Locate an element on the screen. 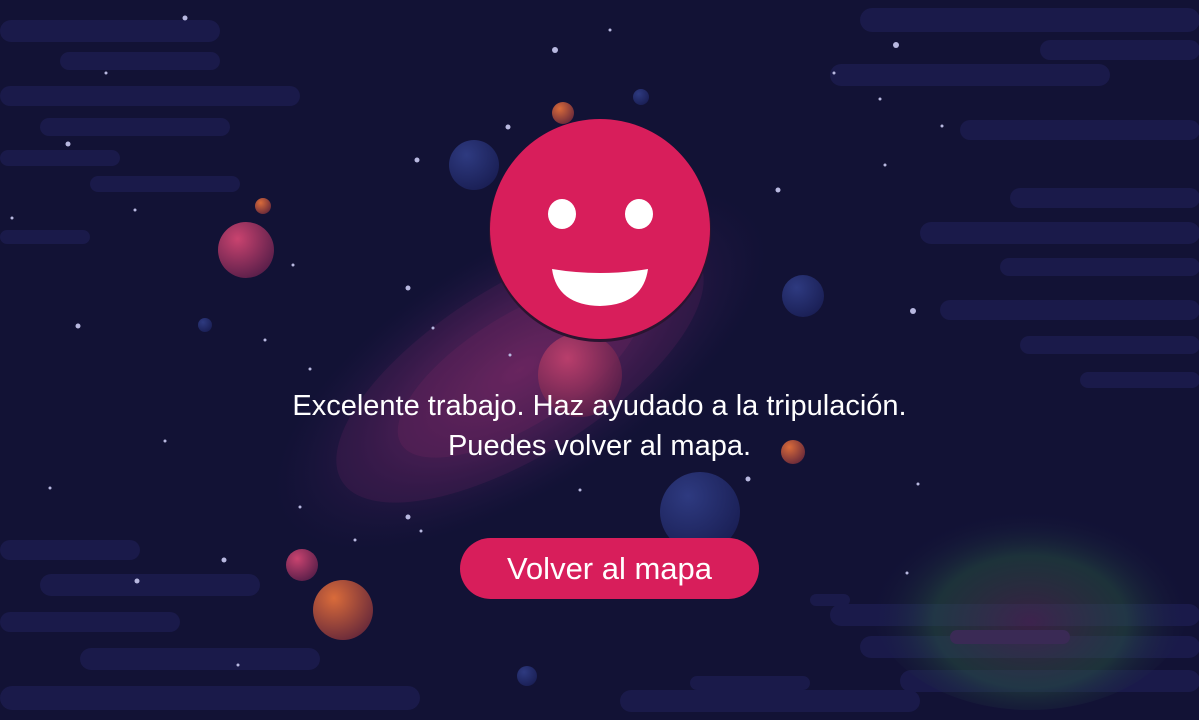 The image size is (1199, 720). happy-face-icon is located at coordinates (600, 230).